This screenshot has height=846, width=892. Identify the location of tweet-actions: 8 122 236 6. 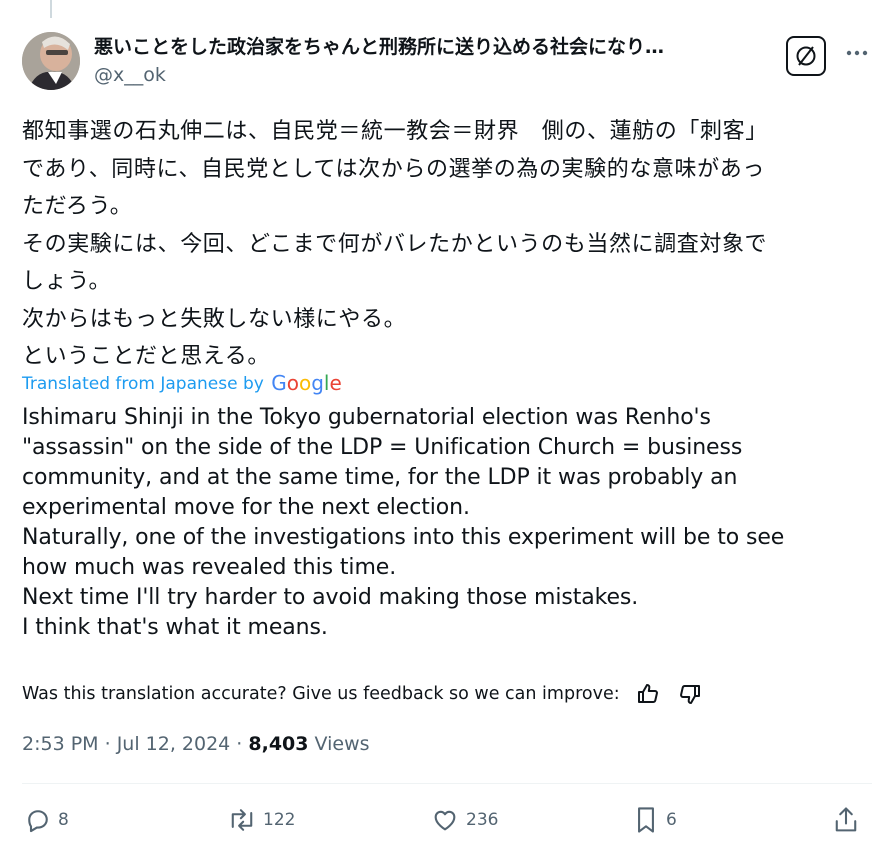
(447, 820).